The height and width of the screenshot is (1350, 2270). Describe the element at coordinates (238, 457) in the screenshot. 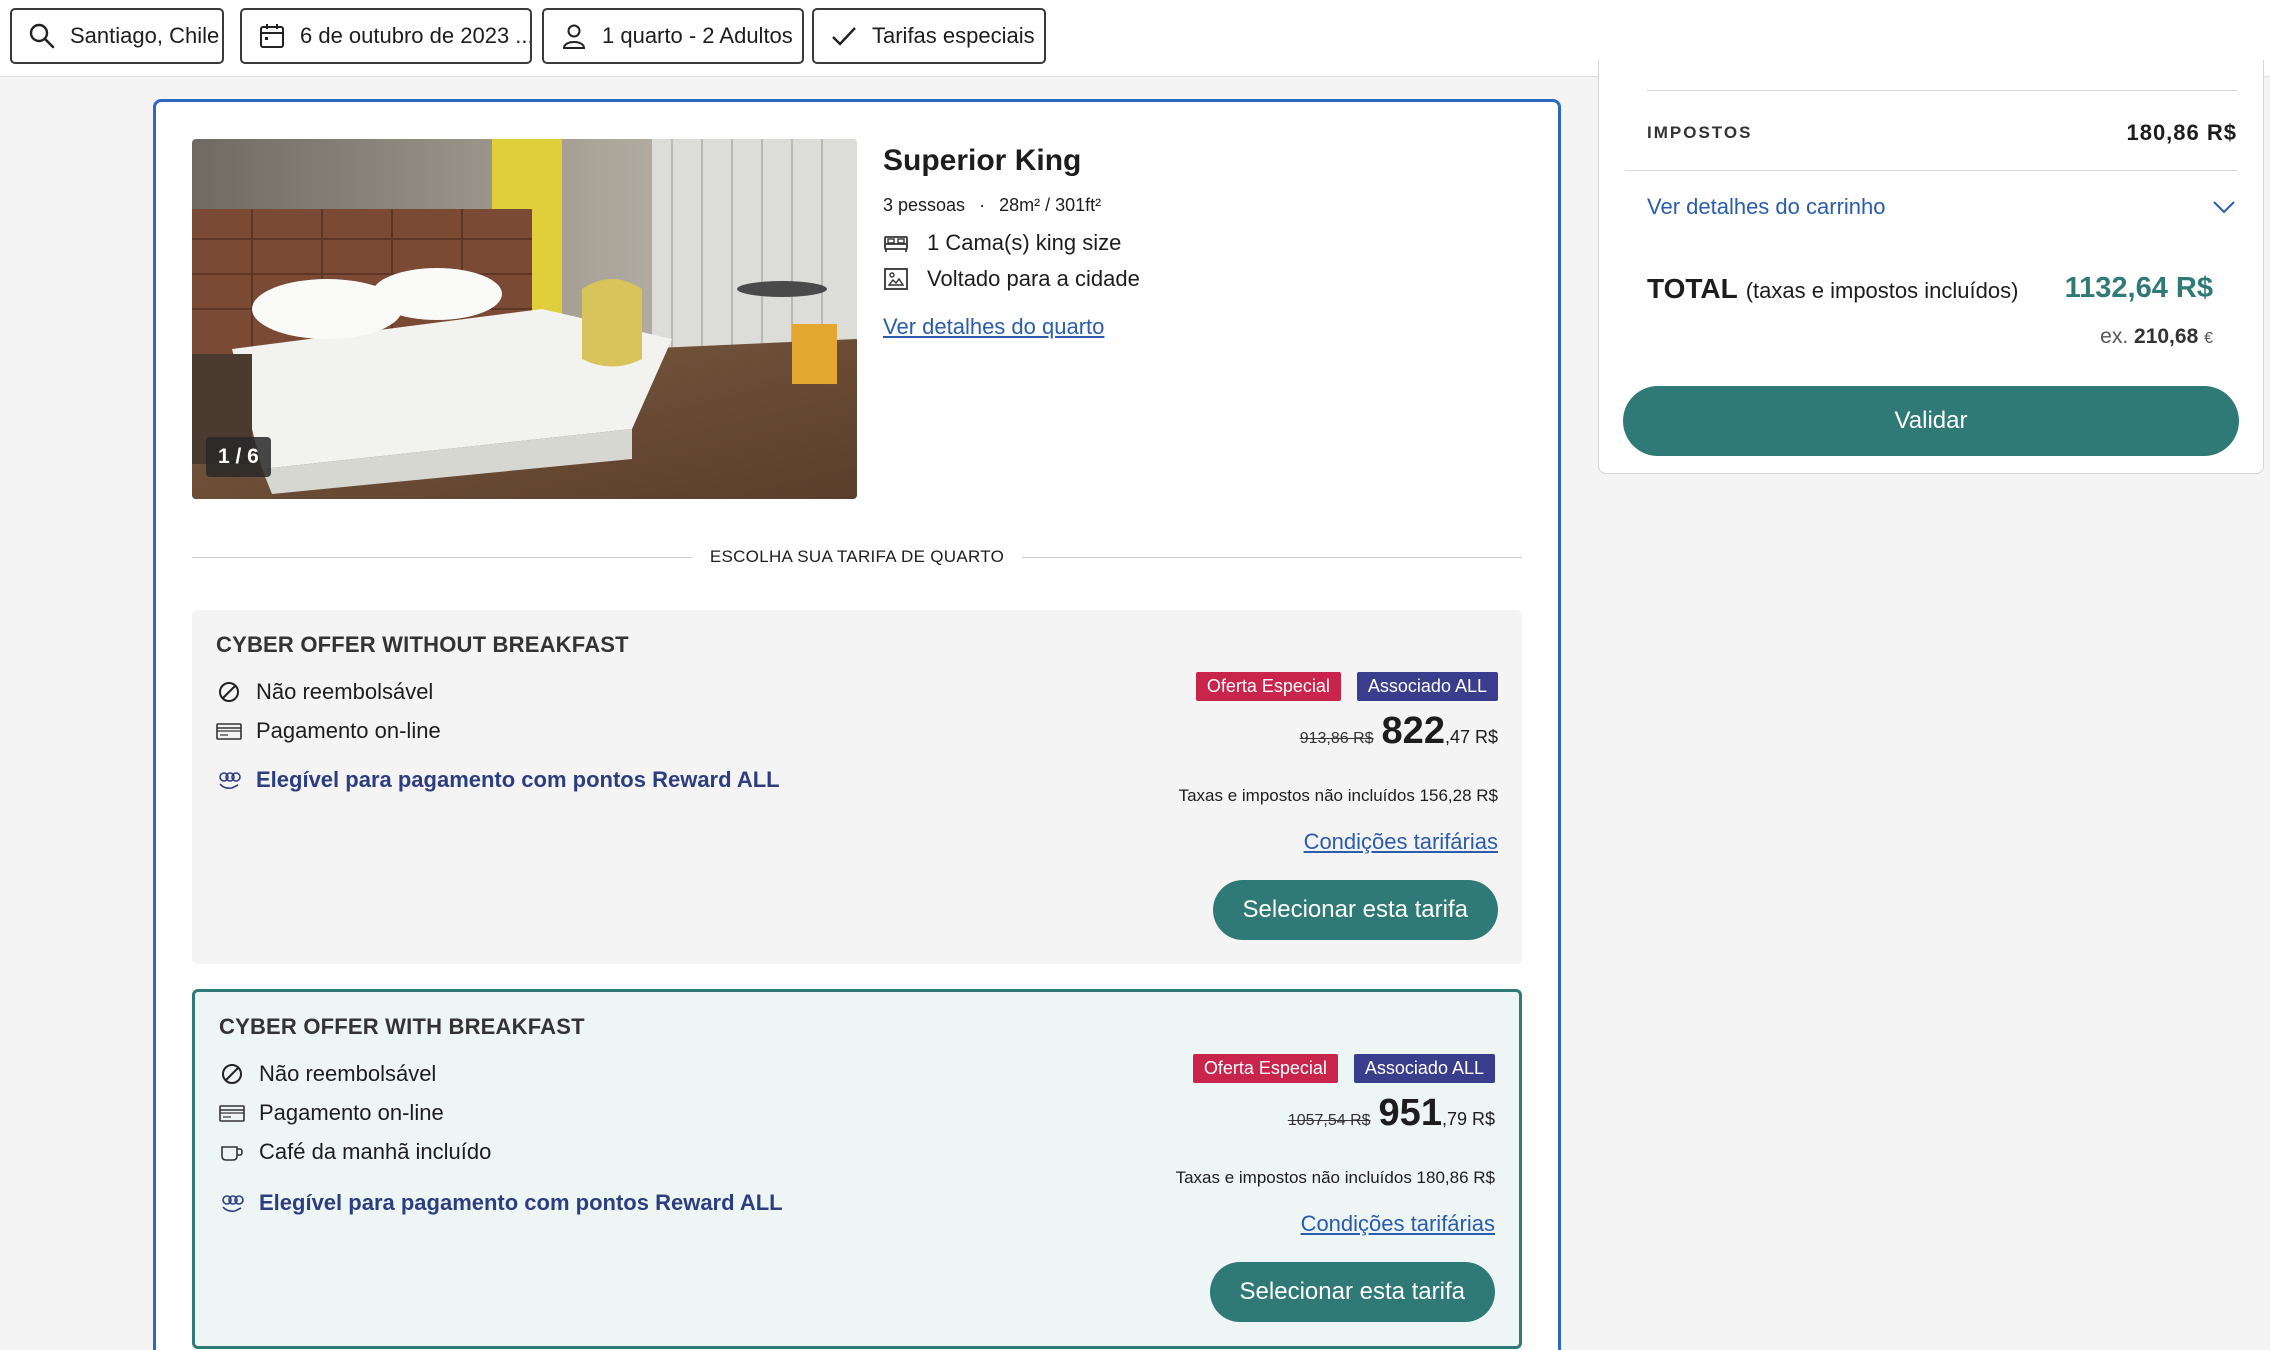

I see `photo-counter: 1 / 6` at that location.